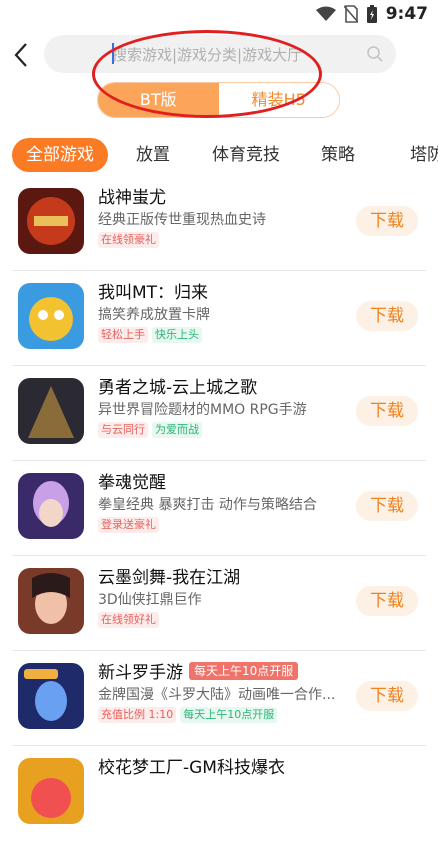 The width and height of the screenshot is (438, 841). Describe the element at coordinates (22, 55) in the screenshot. I see `back-arrow-icon` at that location.